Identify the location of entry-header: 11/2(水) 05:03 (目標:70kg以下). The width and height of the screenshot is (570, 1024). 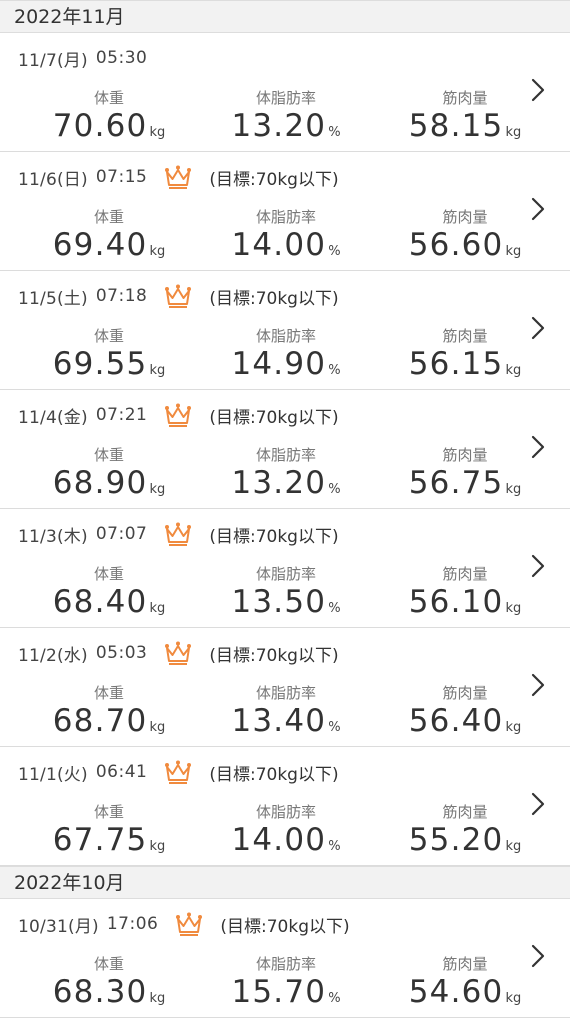
(178, 653).